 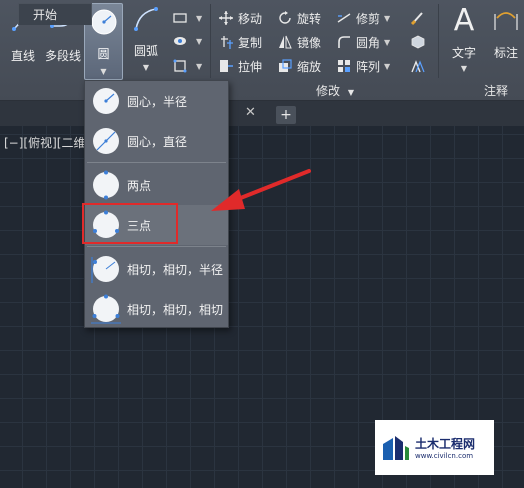 What do you see at coordinates (463, 53) in the screenshot?
I see `text-label: 文字` at bounding box center [463, 53].